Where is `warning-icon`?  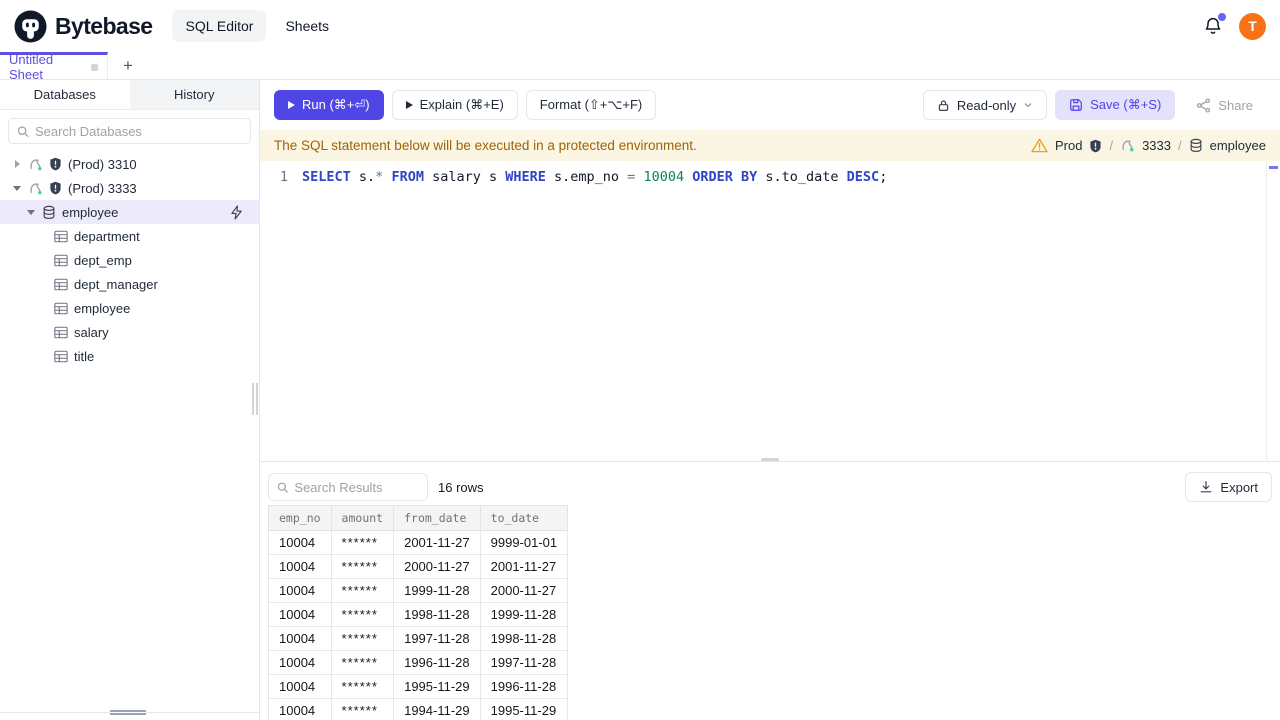 warning-icon is located at coordinates (1039, 145).